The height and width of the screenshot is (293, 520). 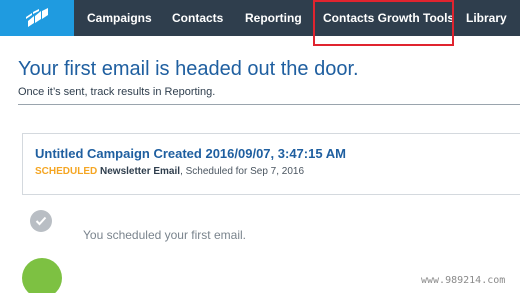 I want to click on highlight-annotation-box, so click(x=383, y=23).